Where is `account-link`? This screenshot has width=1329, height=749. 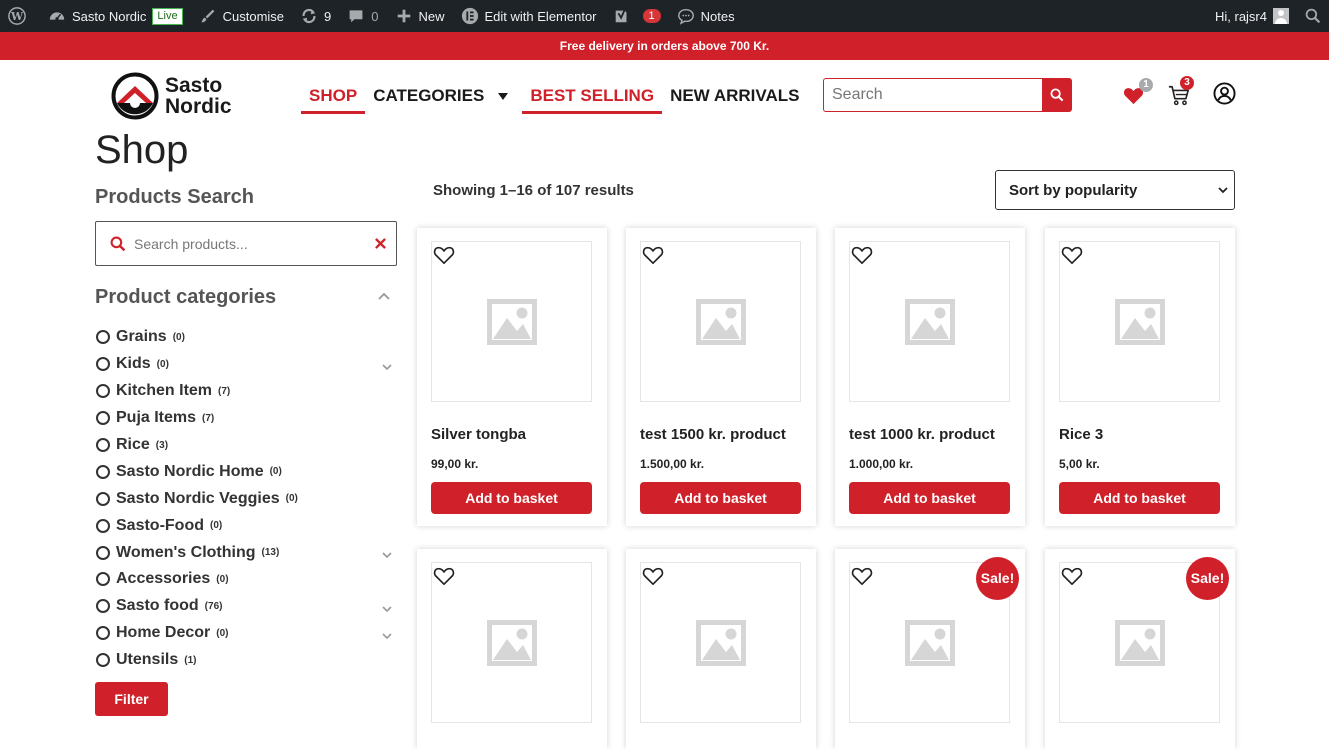
account-link is located at coordinates (1224, 93).